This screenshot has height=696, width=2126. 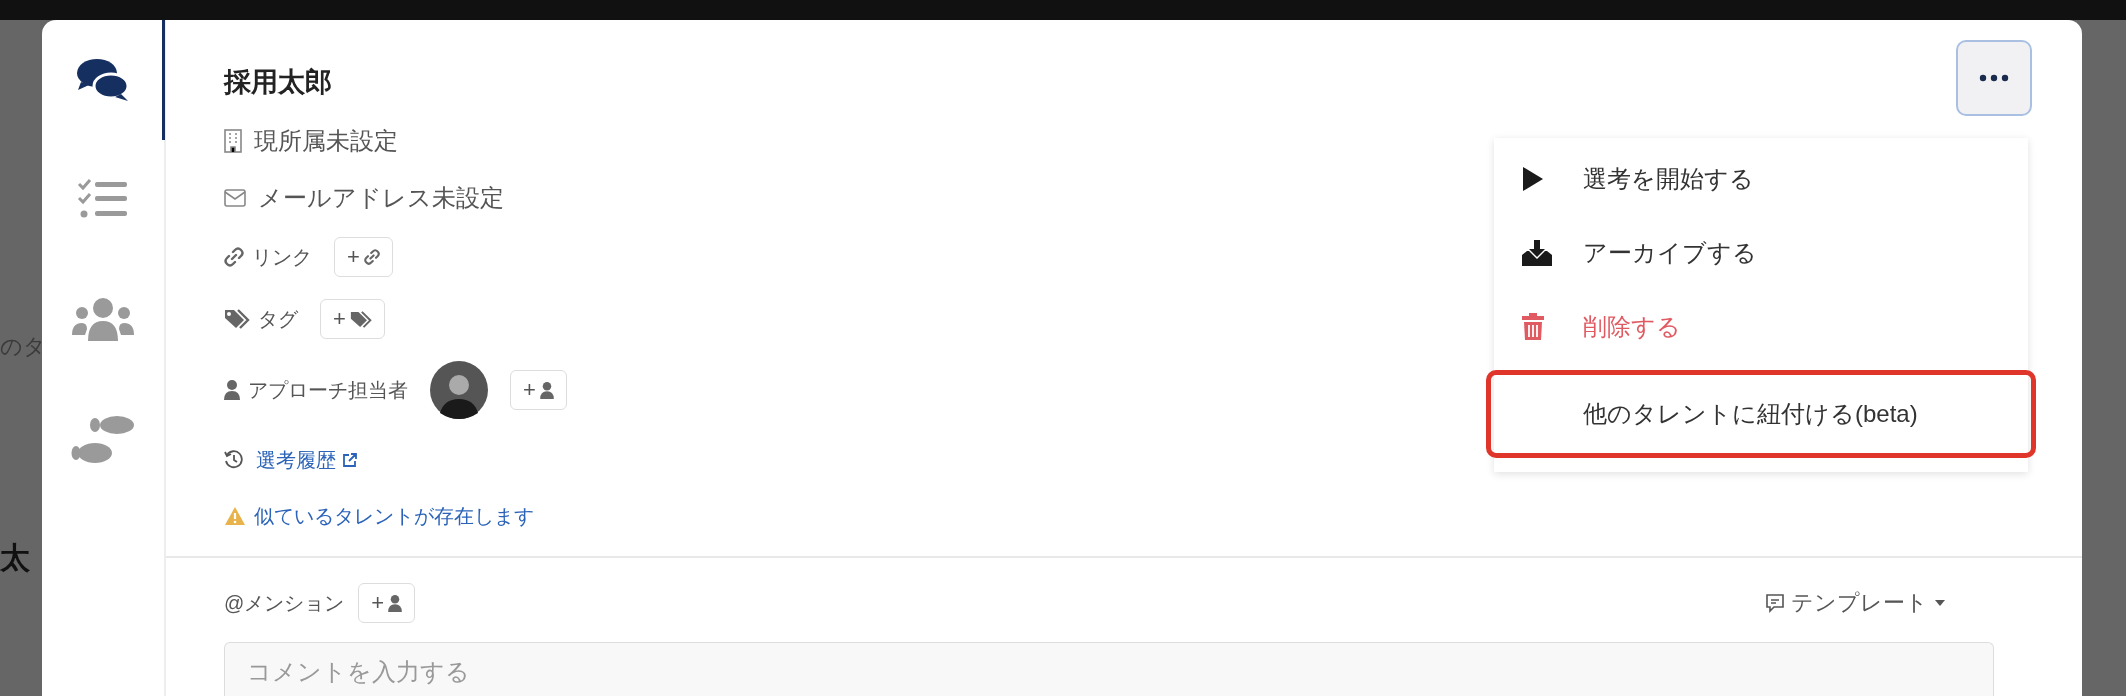 What do you see at coordinates (235, 197) in the screenshot?
I see `envelope-icon` at bounding box center [235, 197].